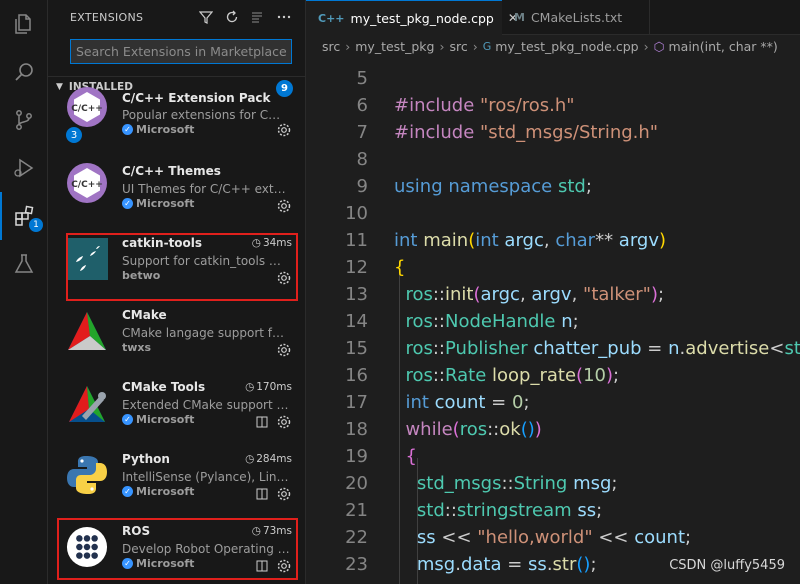 The height and width of the screenshot is (584, 800). Describe the element at coordinates (474, 186) in the screenshot. I see `code-line: 9 using namespace std;` at that location.